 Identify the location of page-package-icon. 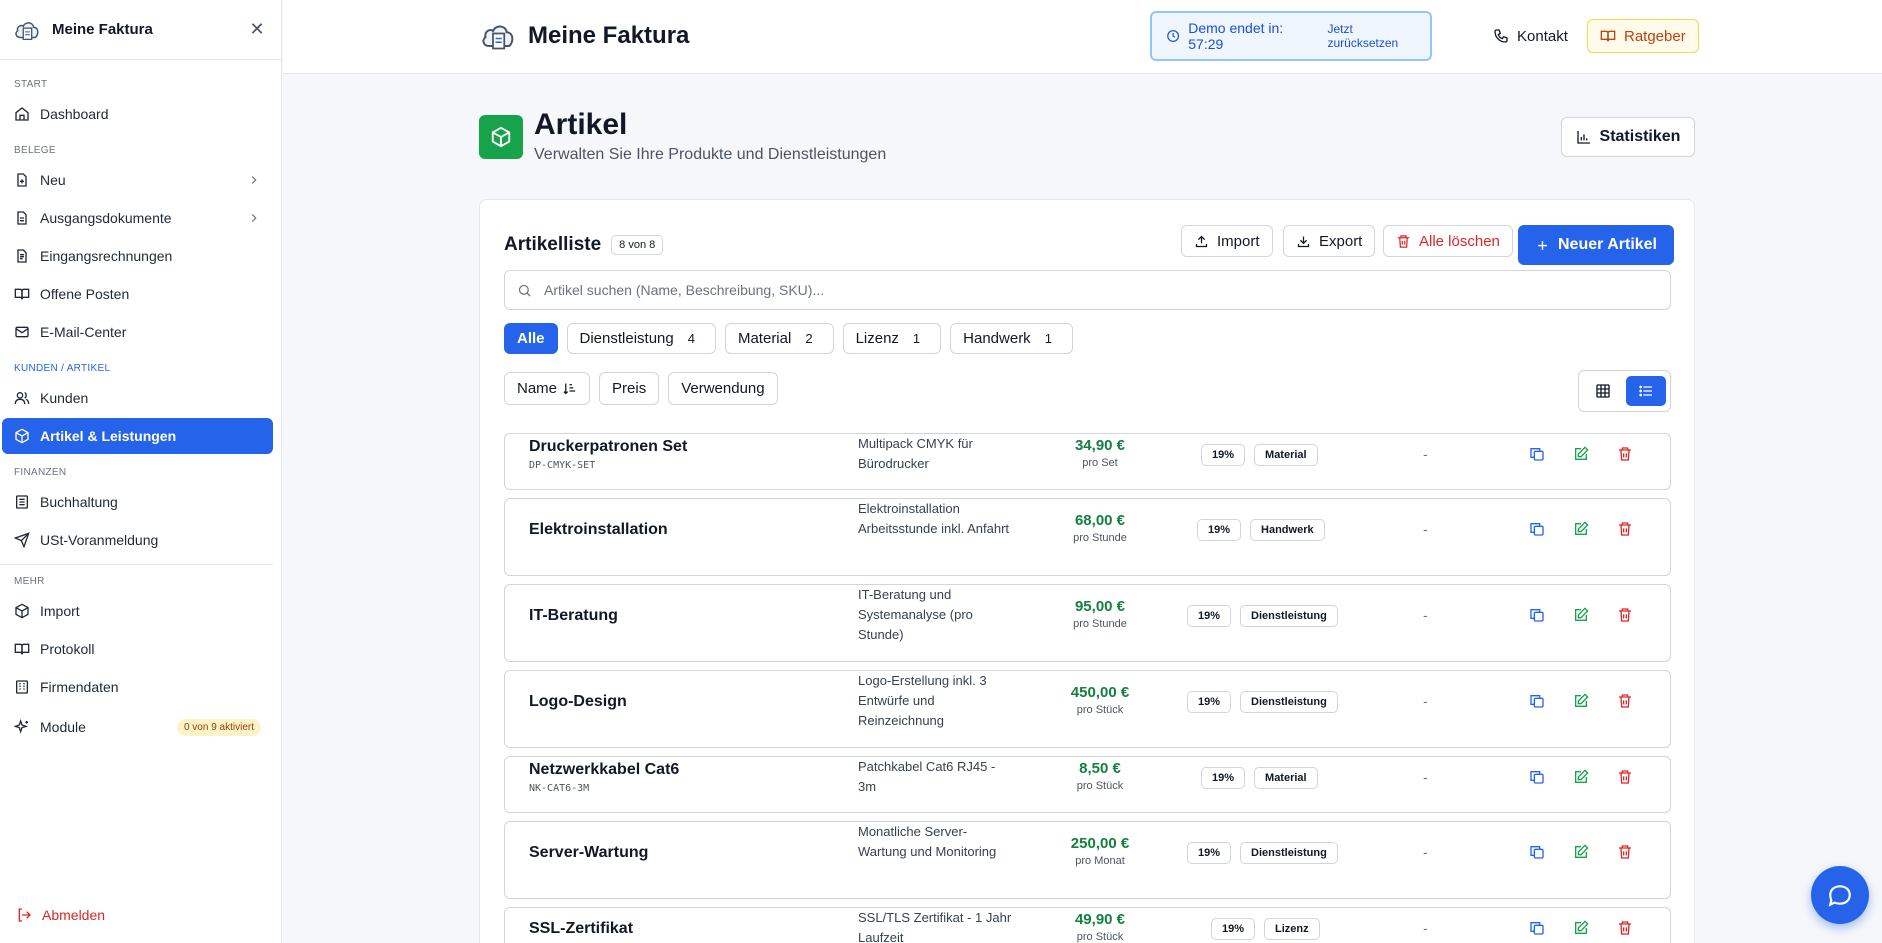
(501, 137).